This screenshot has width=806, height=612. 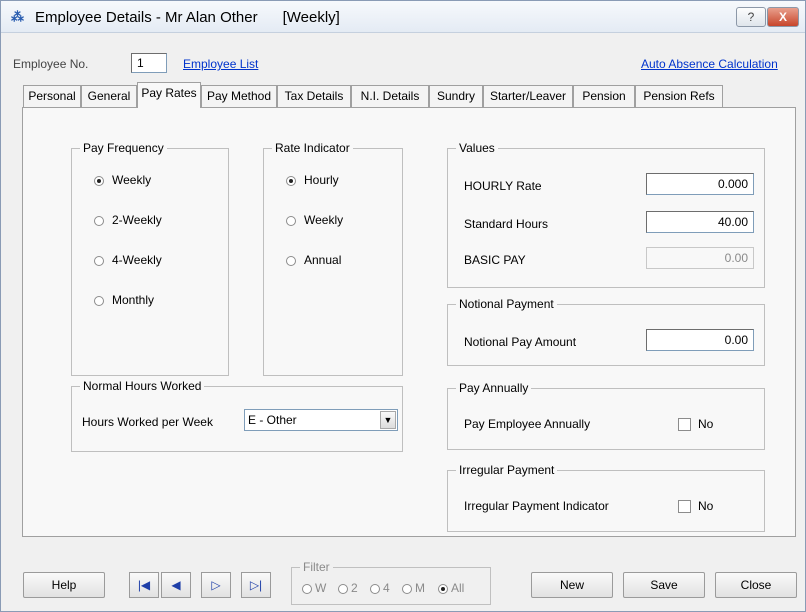 What do you see at coordinates (109, 96) in the screenshot?
I see `tab-general: General` at bounding box center [109, 96].